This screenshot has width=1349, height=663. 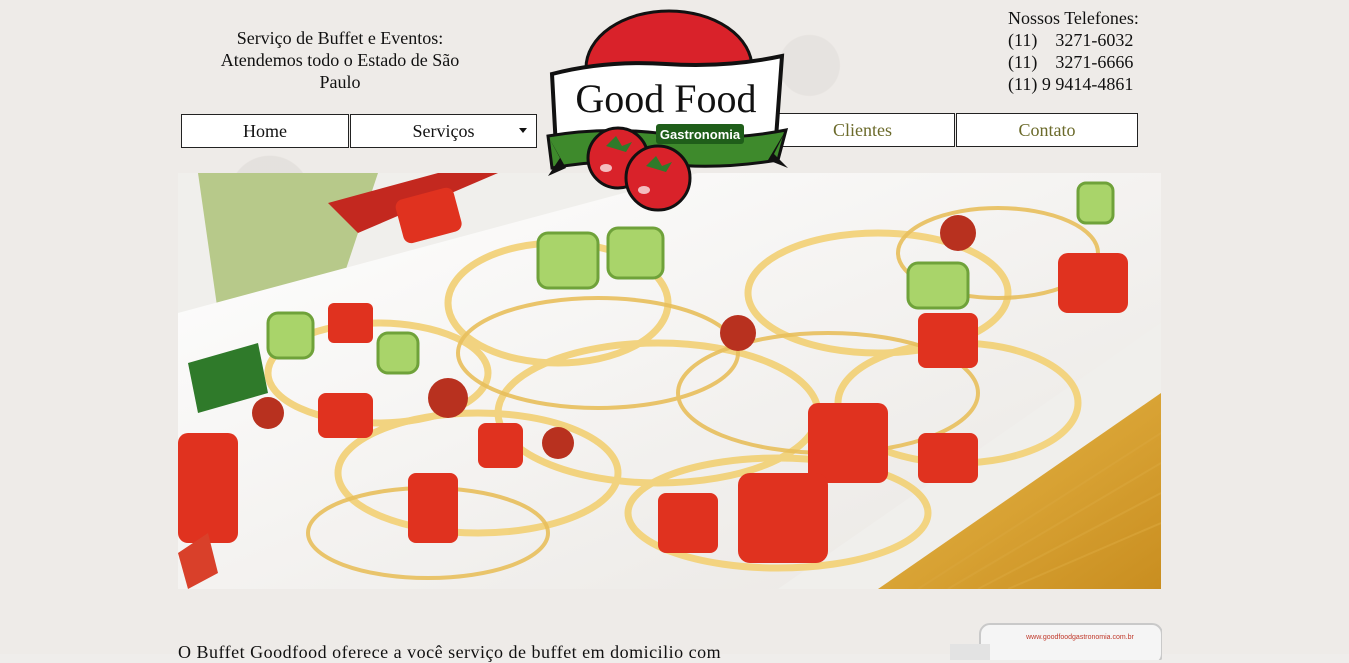 I want to click on nav-clientes-label: Clientes, so click(x=862, y=129).